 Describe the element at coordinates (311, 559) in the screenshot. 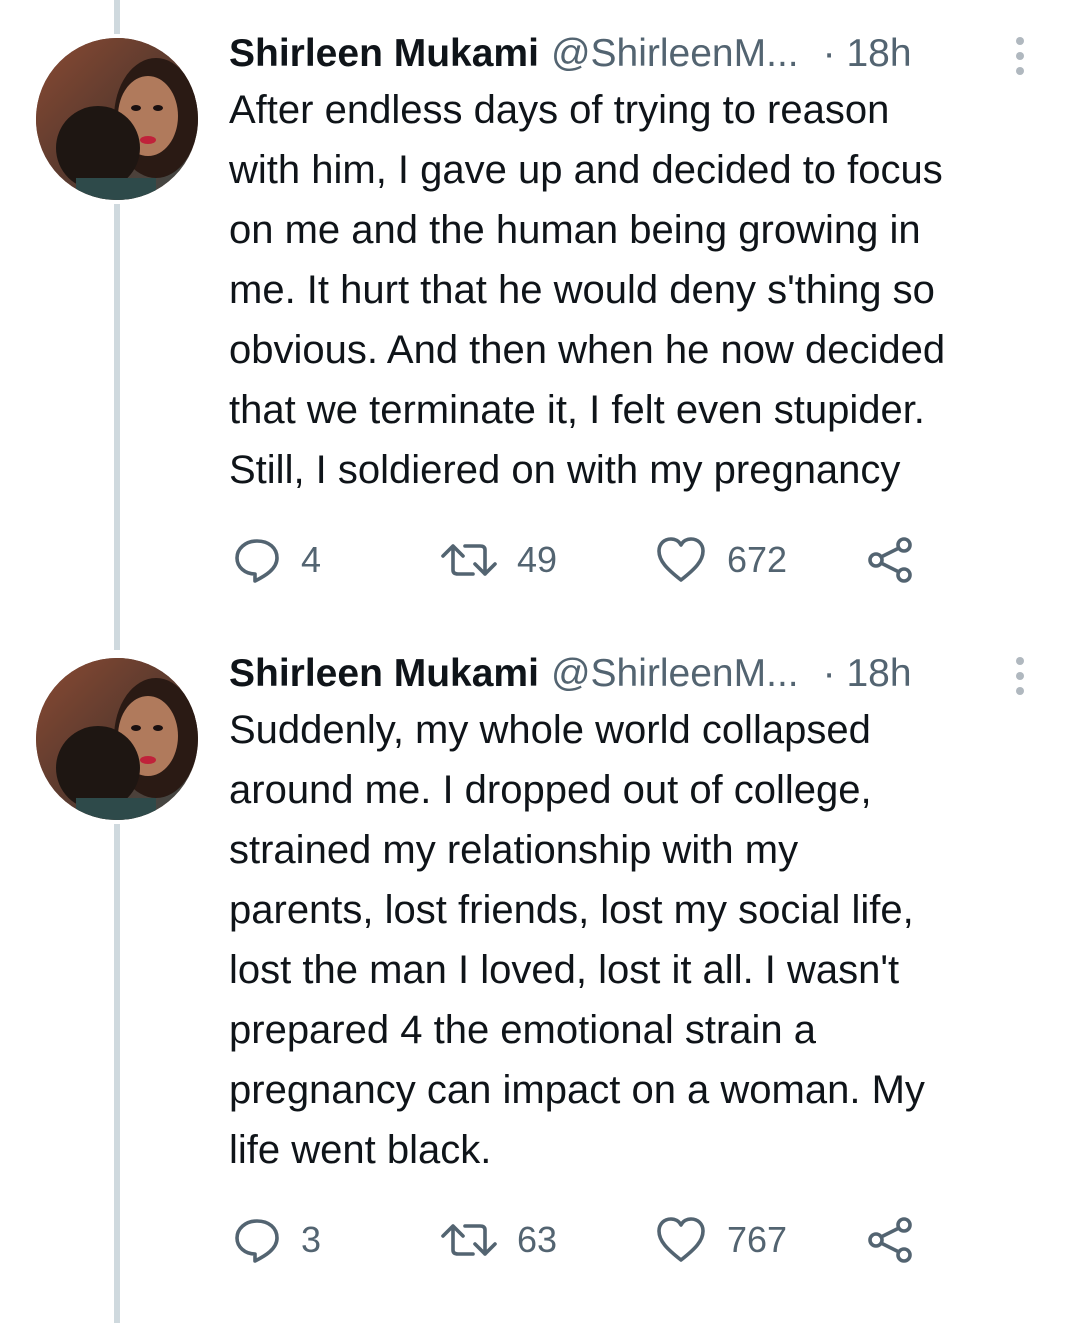

I see `reply-count: 4` at that location.